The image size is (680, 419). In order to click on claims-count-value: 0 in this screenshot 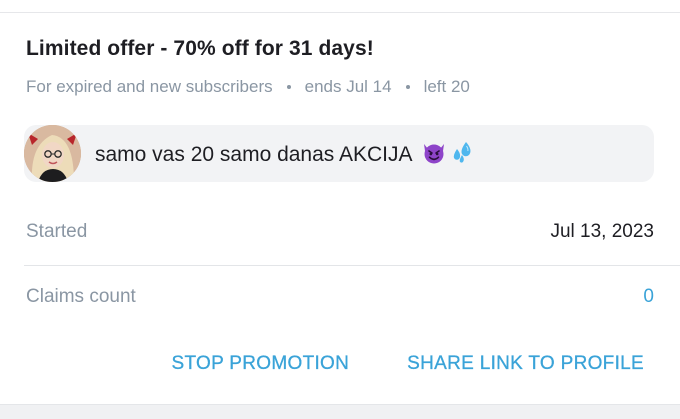, I will do `click(648, 296)`.